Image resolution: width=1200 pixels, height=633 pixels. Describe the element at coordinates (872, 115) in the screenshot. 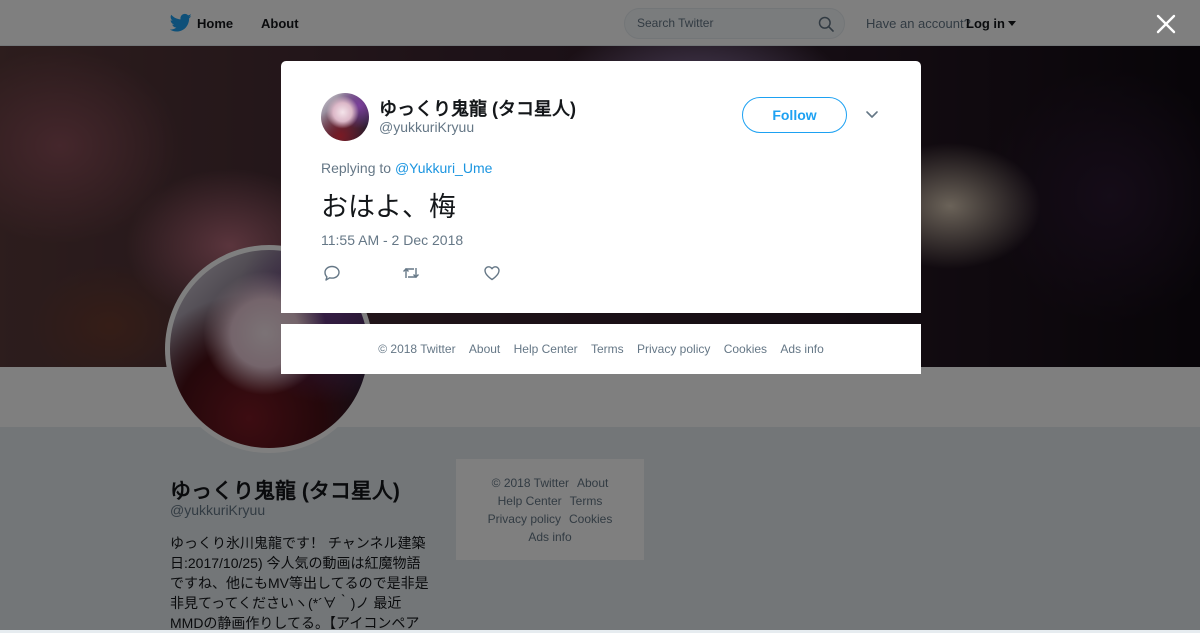

I see `chevron-down-icon` at that location.